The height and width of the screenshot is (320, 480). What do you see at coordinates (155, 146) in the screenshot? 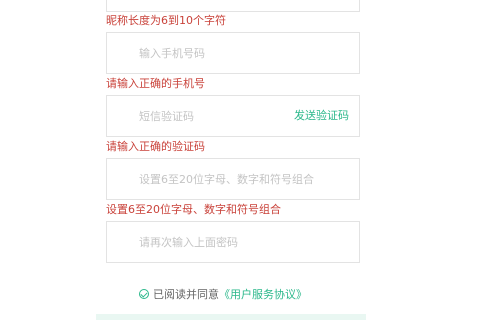
I see `code-error: 请输入正确的验证码` at bounding box center [155, 146].